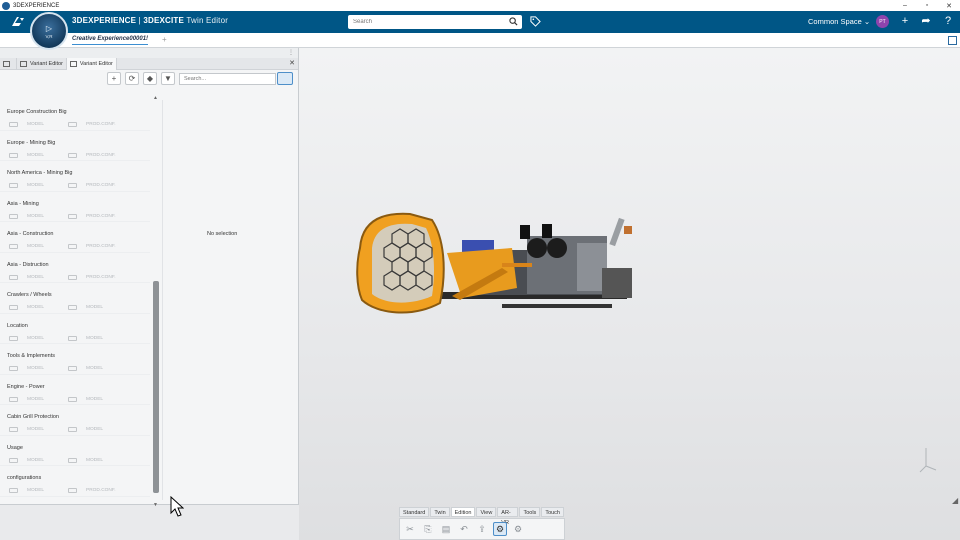 This screenshot has width=960, height=540. What do you see at coordinates (75, 146) in the screenshot?
I see `list-item: Europe - Mining Big MODEL PROD.CONF.` at bounding box center [75, 146].